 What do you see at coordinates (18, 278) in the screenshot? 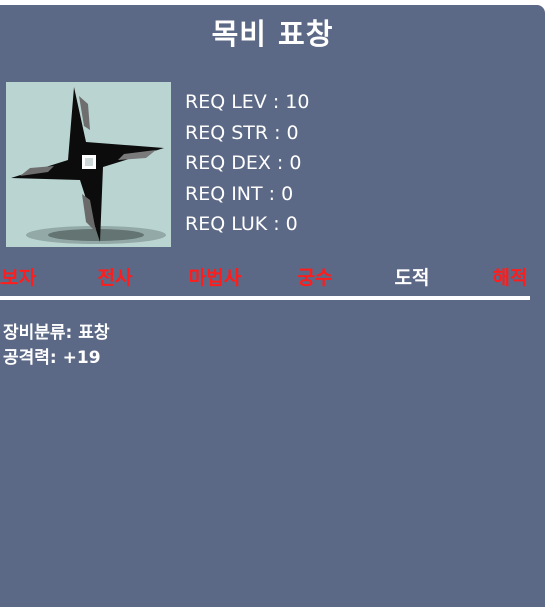
I see `job-beginner: 초보자` at bounding box center [18, 278].